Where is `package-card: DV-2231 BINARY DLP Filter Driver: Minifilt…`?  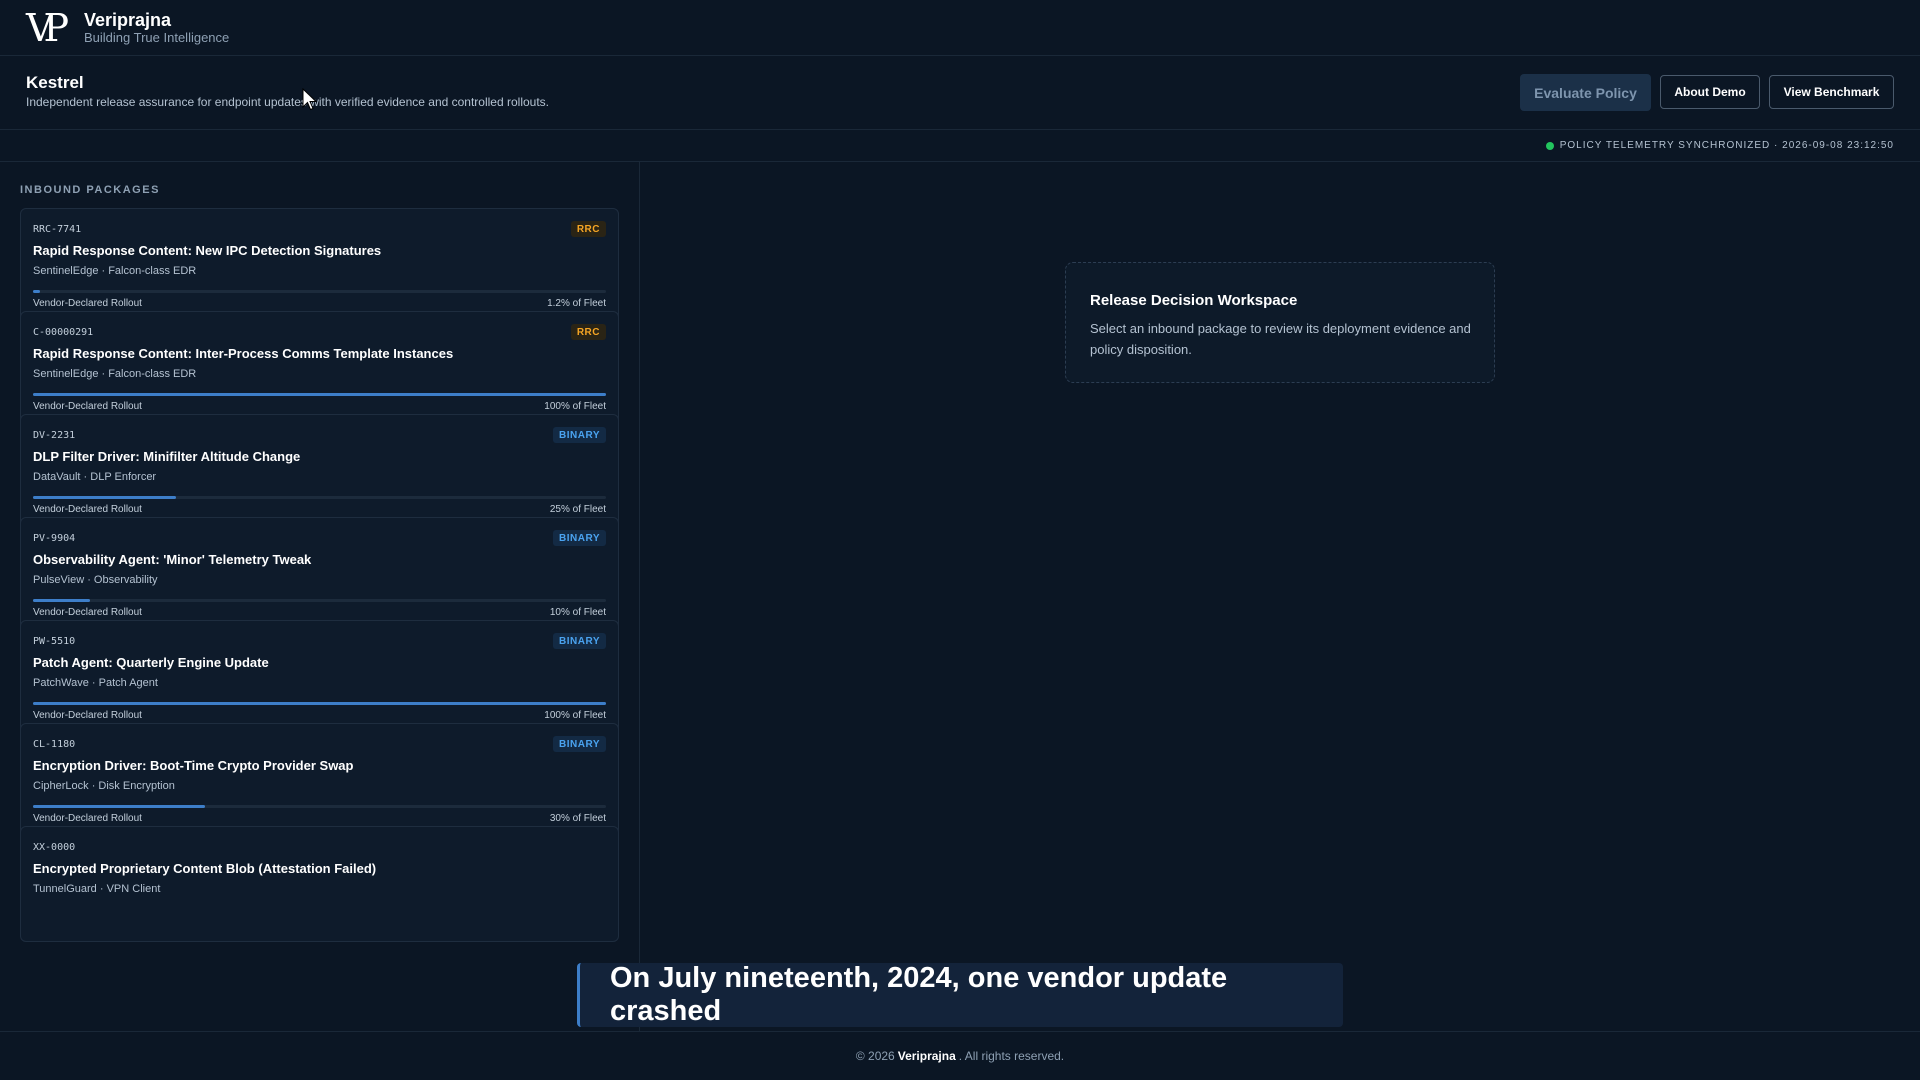 package-card: DV-2231 BINARY DLP Filter Driver: Minifilt… is located at coordinates (319, 472).